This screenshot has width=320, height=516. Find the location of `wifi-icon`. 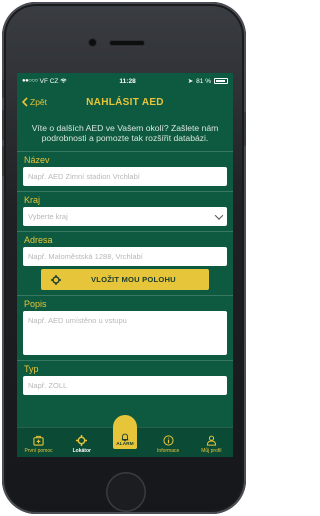

wifi-icon is located at coordinates (64, 80).